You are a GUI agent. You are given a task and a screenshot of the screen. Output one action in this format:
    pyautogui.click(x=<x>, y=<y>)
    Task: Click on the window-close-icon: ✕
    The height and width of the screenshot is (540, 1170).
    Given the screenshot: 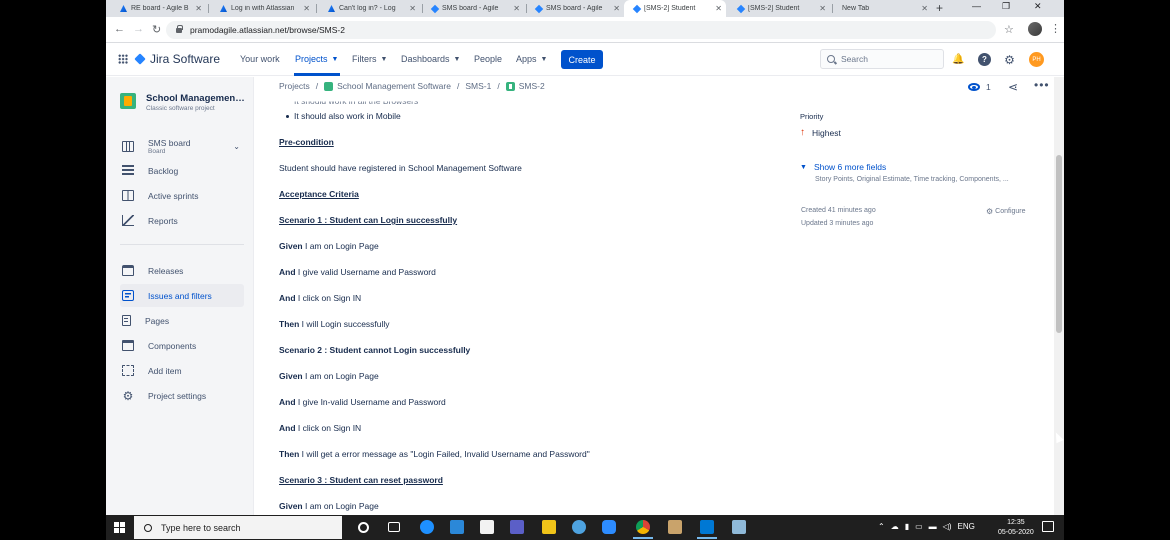 What is the action you would take?
    pyautogui.click(x=1038, y=6)
    